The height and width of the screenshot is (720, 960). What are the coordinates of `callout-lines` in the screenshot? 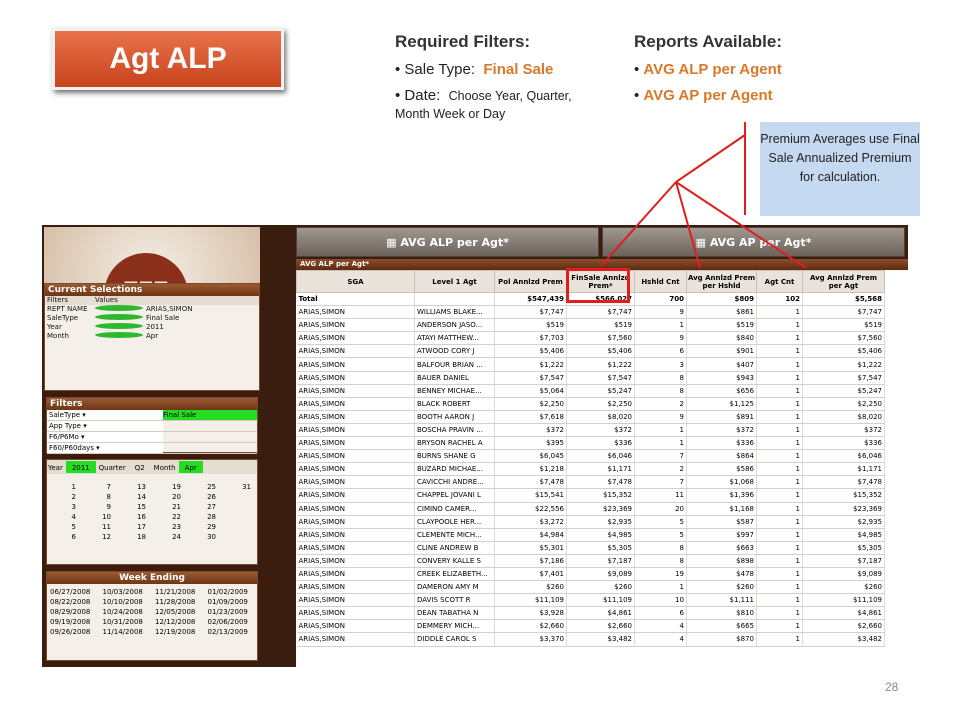 It's located at (703, 195).